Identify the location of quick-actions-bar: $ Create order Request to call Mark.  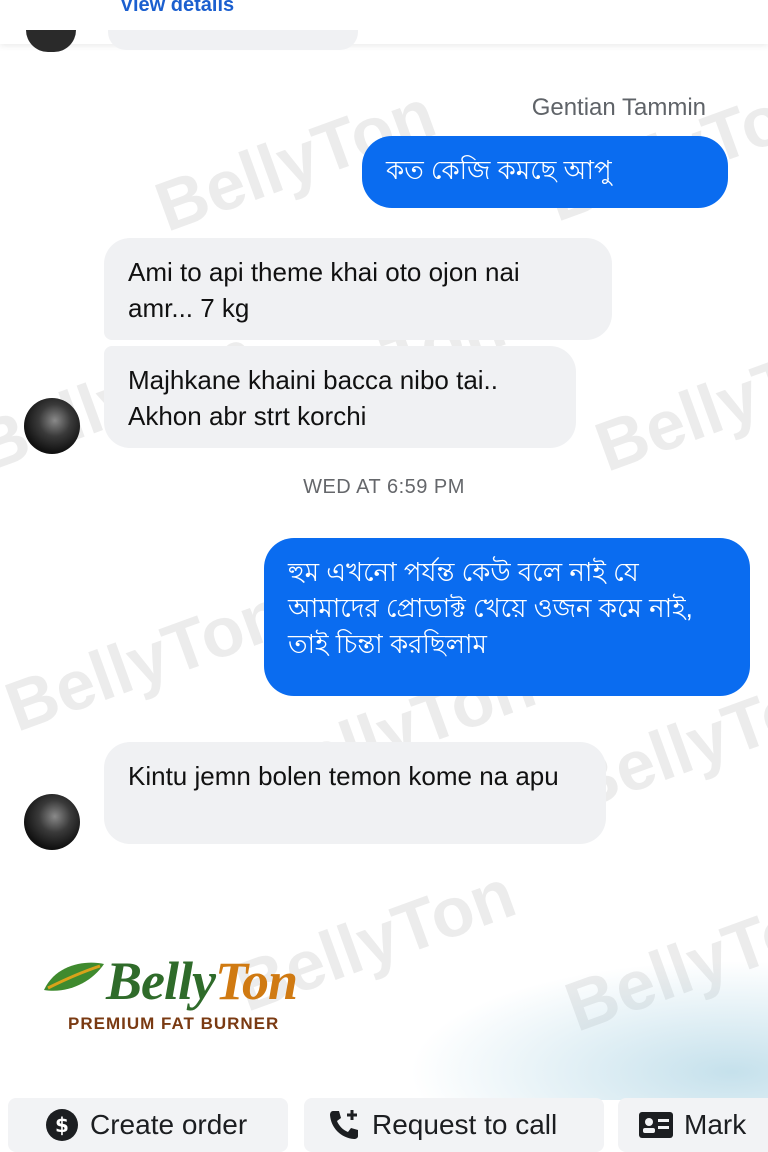
(384, 1125).